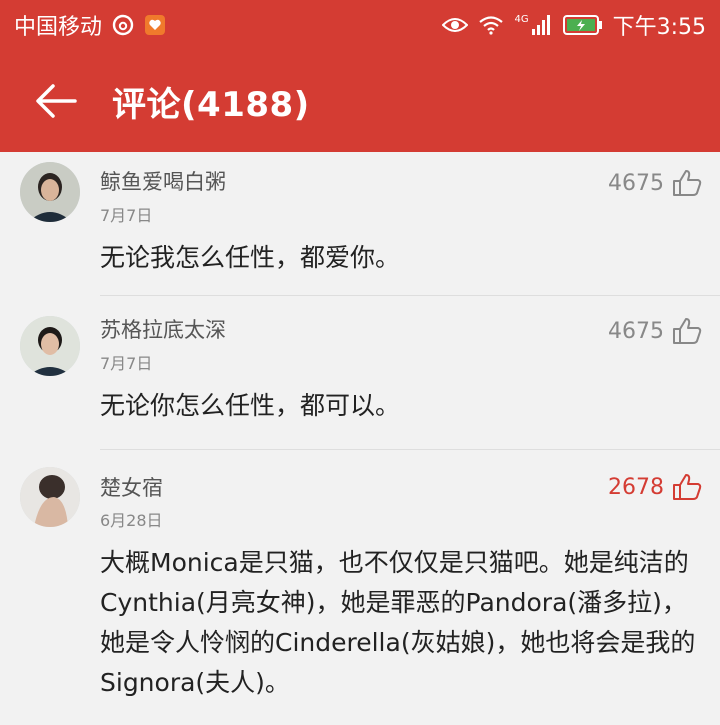  I want to click on signal-icon: 4G, so click(533, 25).